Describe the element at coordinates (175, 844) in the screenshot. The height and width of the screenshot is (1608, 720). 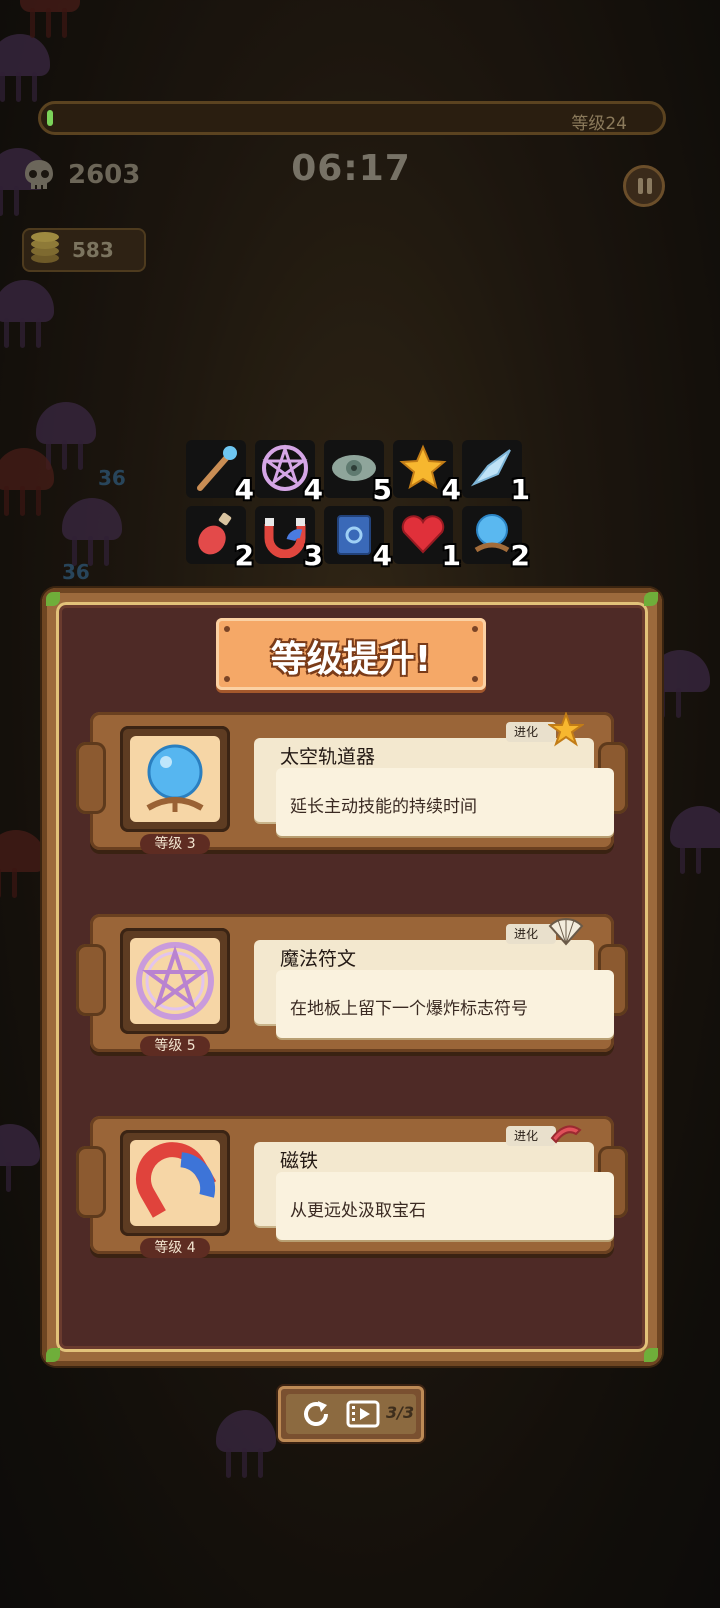
I see `upgrade-level: 等级 3` at that location.